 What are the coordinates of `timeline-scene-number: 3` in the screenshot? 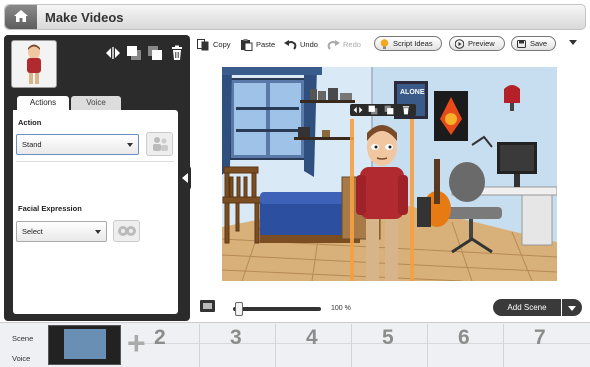 It's located at (236, 338).